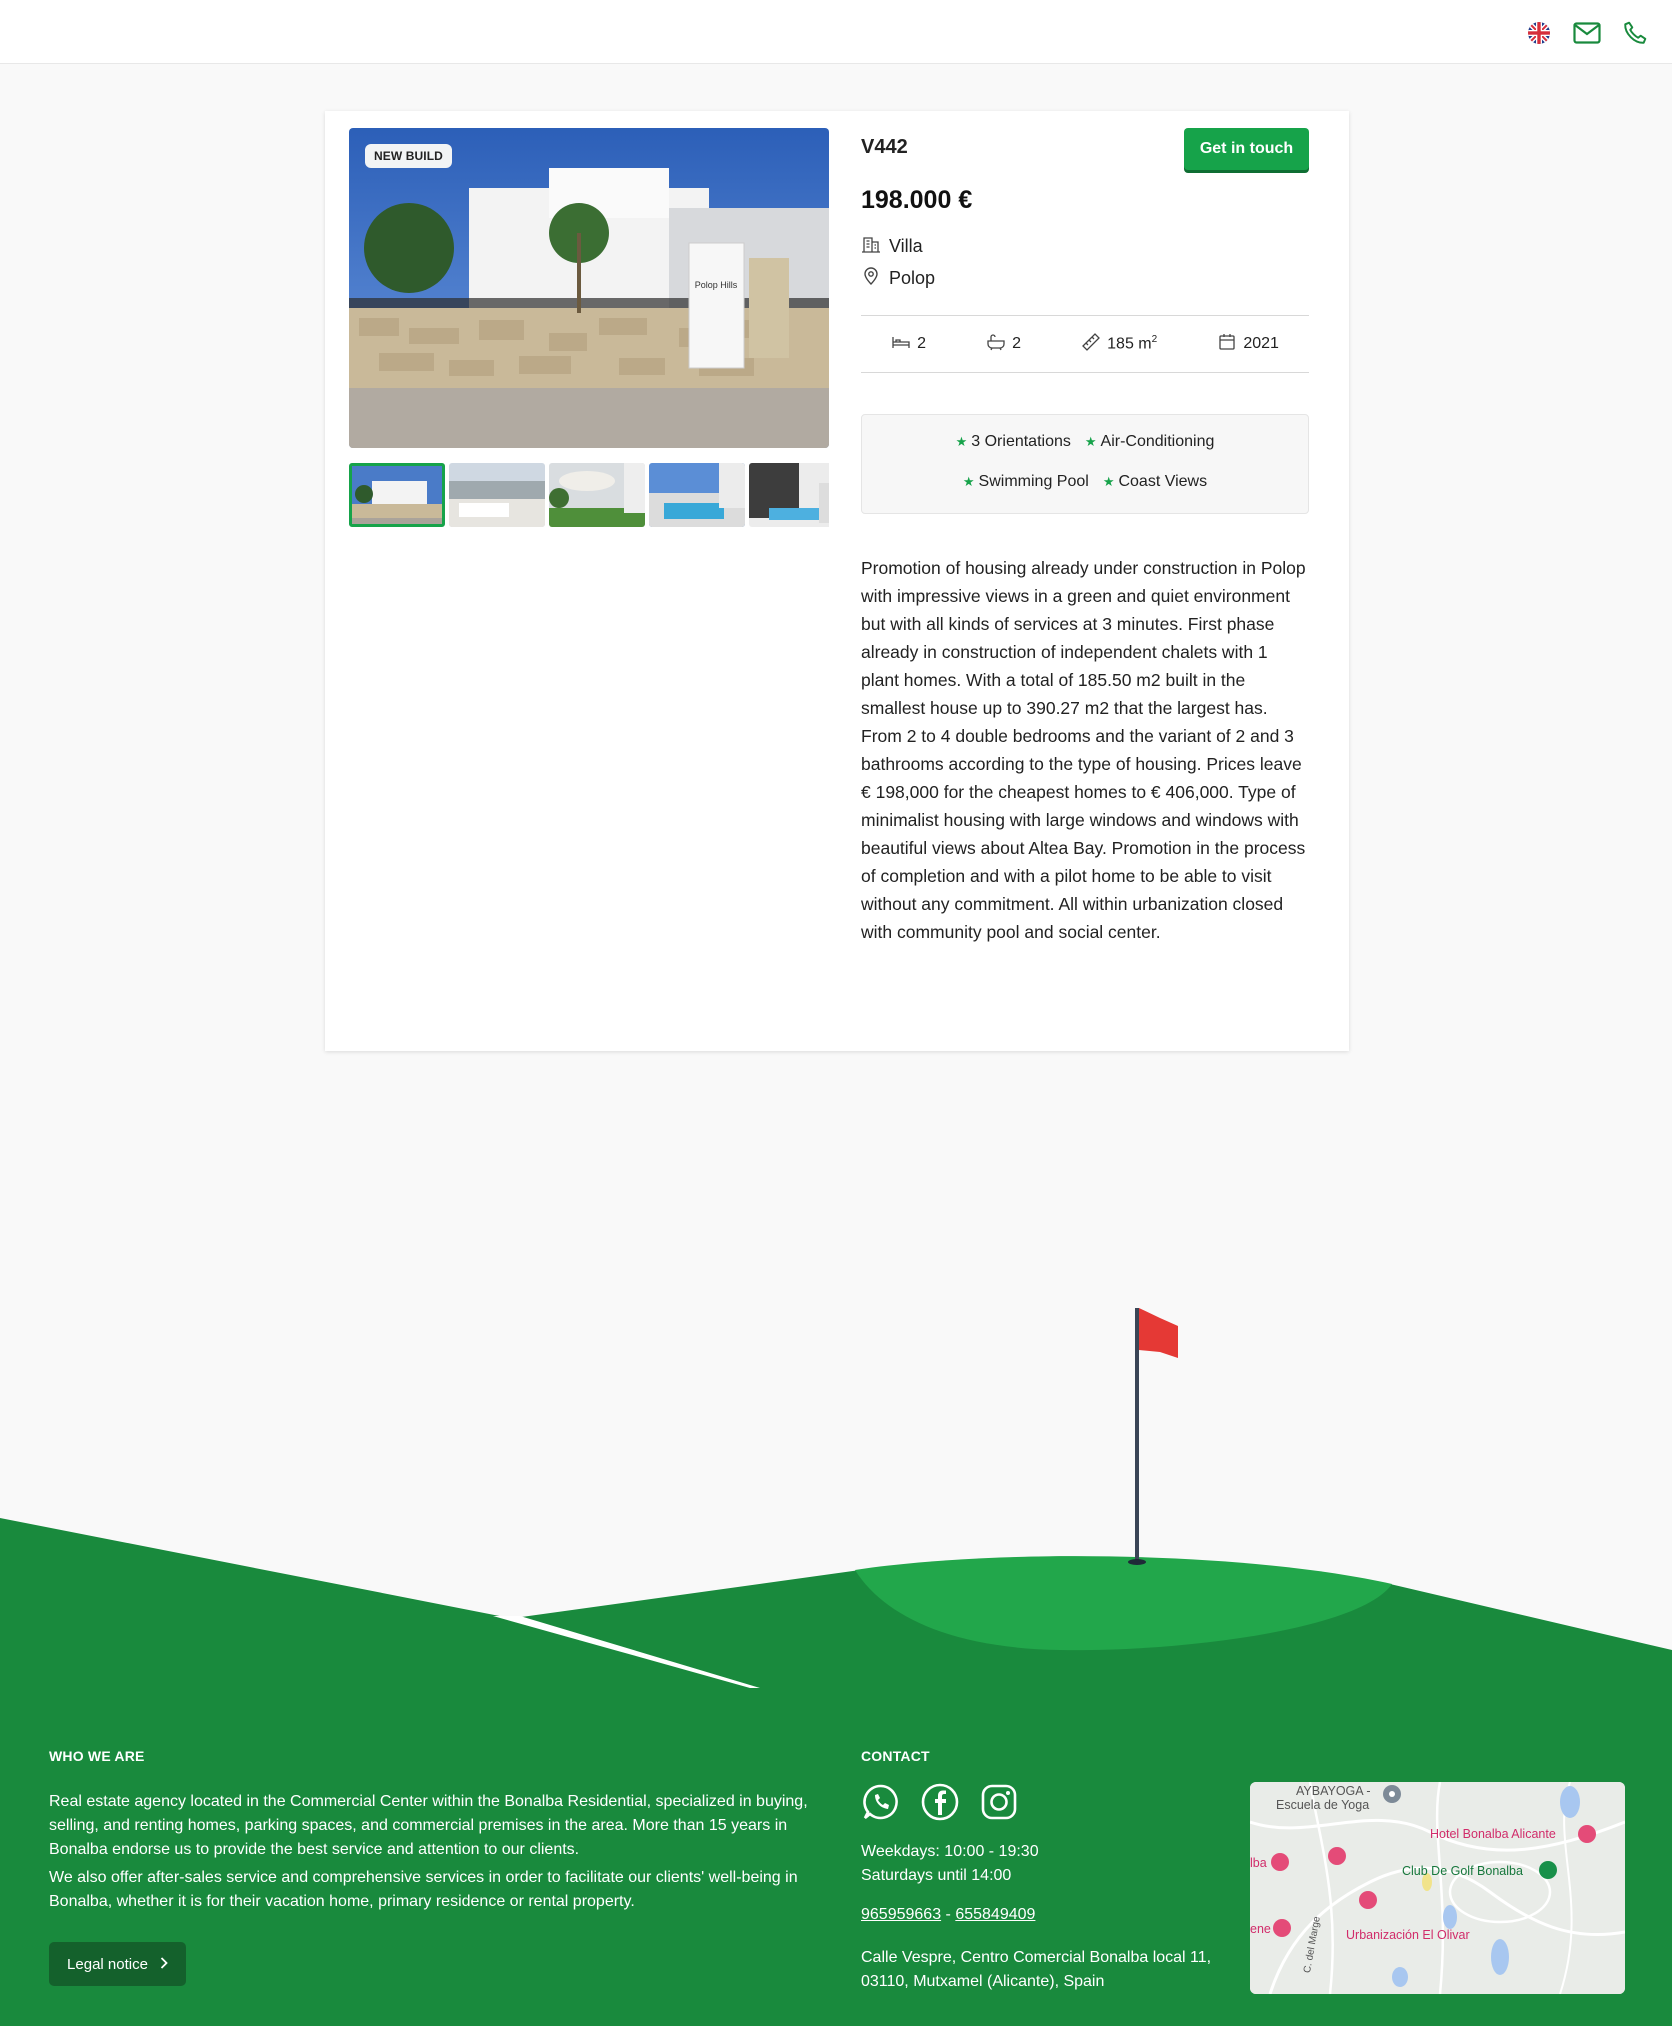 This screenshot has height=2026, width=1672. I want to click on location-pin-icon, so click(871, 278).